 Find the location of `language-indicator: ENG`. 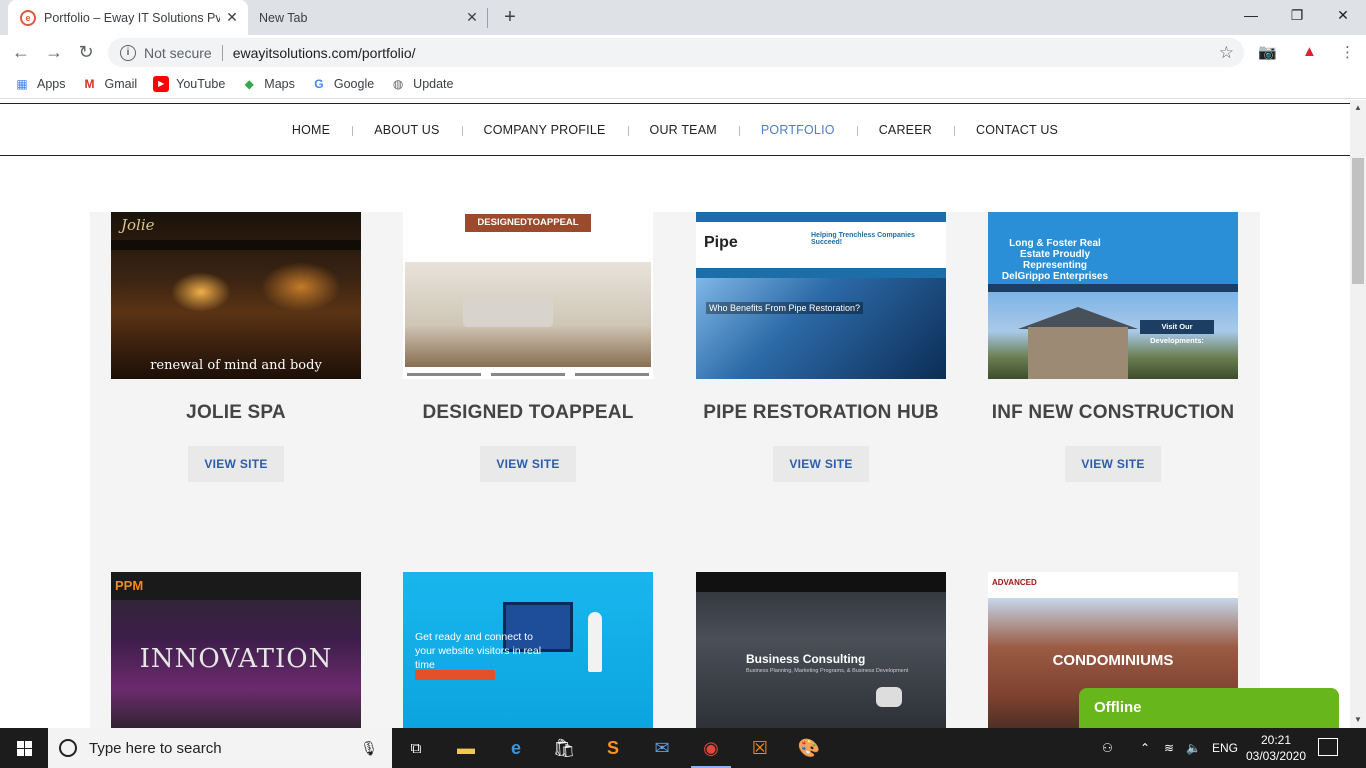

language-indicator: ENG is located at coordinates (1225, 748).